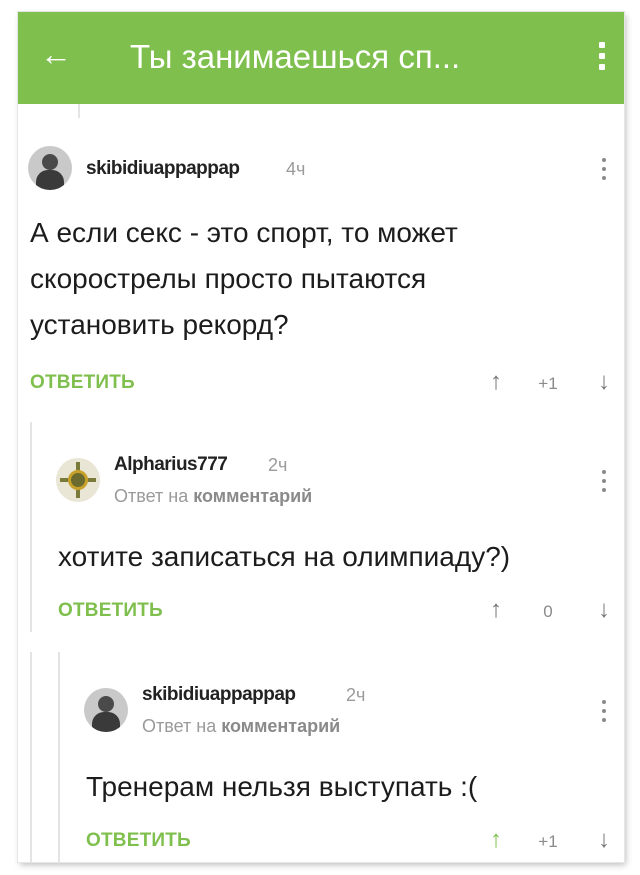 This screenshot has width=640, height=875. Describe the element at coordinates (282, 786) in the screenshot. I see `comment-text: Тренерам нельзя выступать :(` at that location.